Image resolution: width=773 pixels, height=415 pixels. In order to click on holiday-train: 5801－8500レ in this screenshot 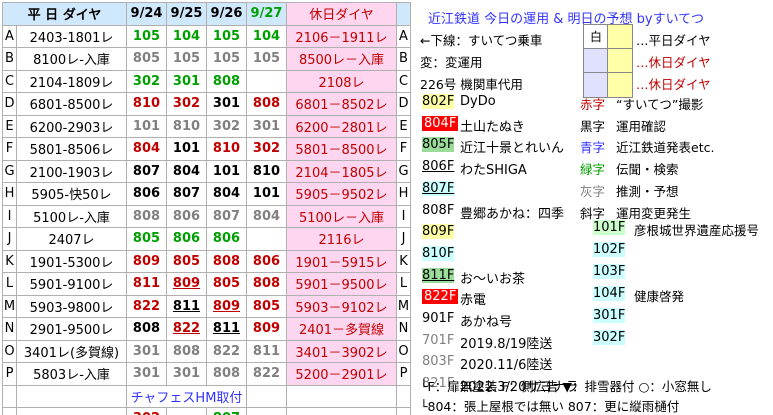, I will do `click(341, 149)`.